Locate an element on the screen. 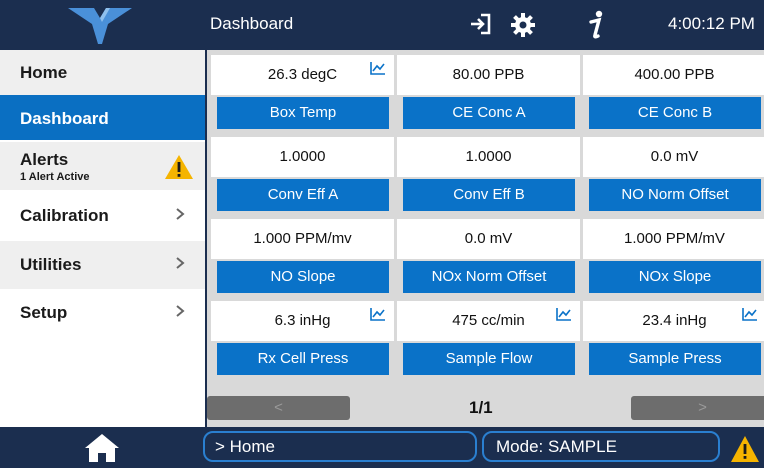 The width and height of the screenshot is (764, 468). alert-count: 1 Alert Active is located at coordinates (55, 177).